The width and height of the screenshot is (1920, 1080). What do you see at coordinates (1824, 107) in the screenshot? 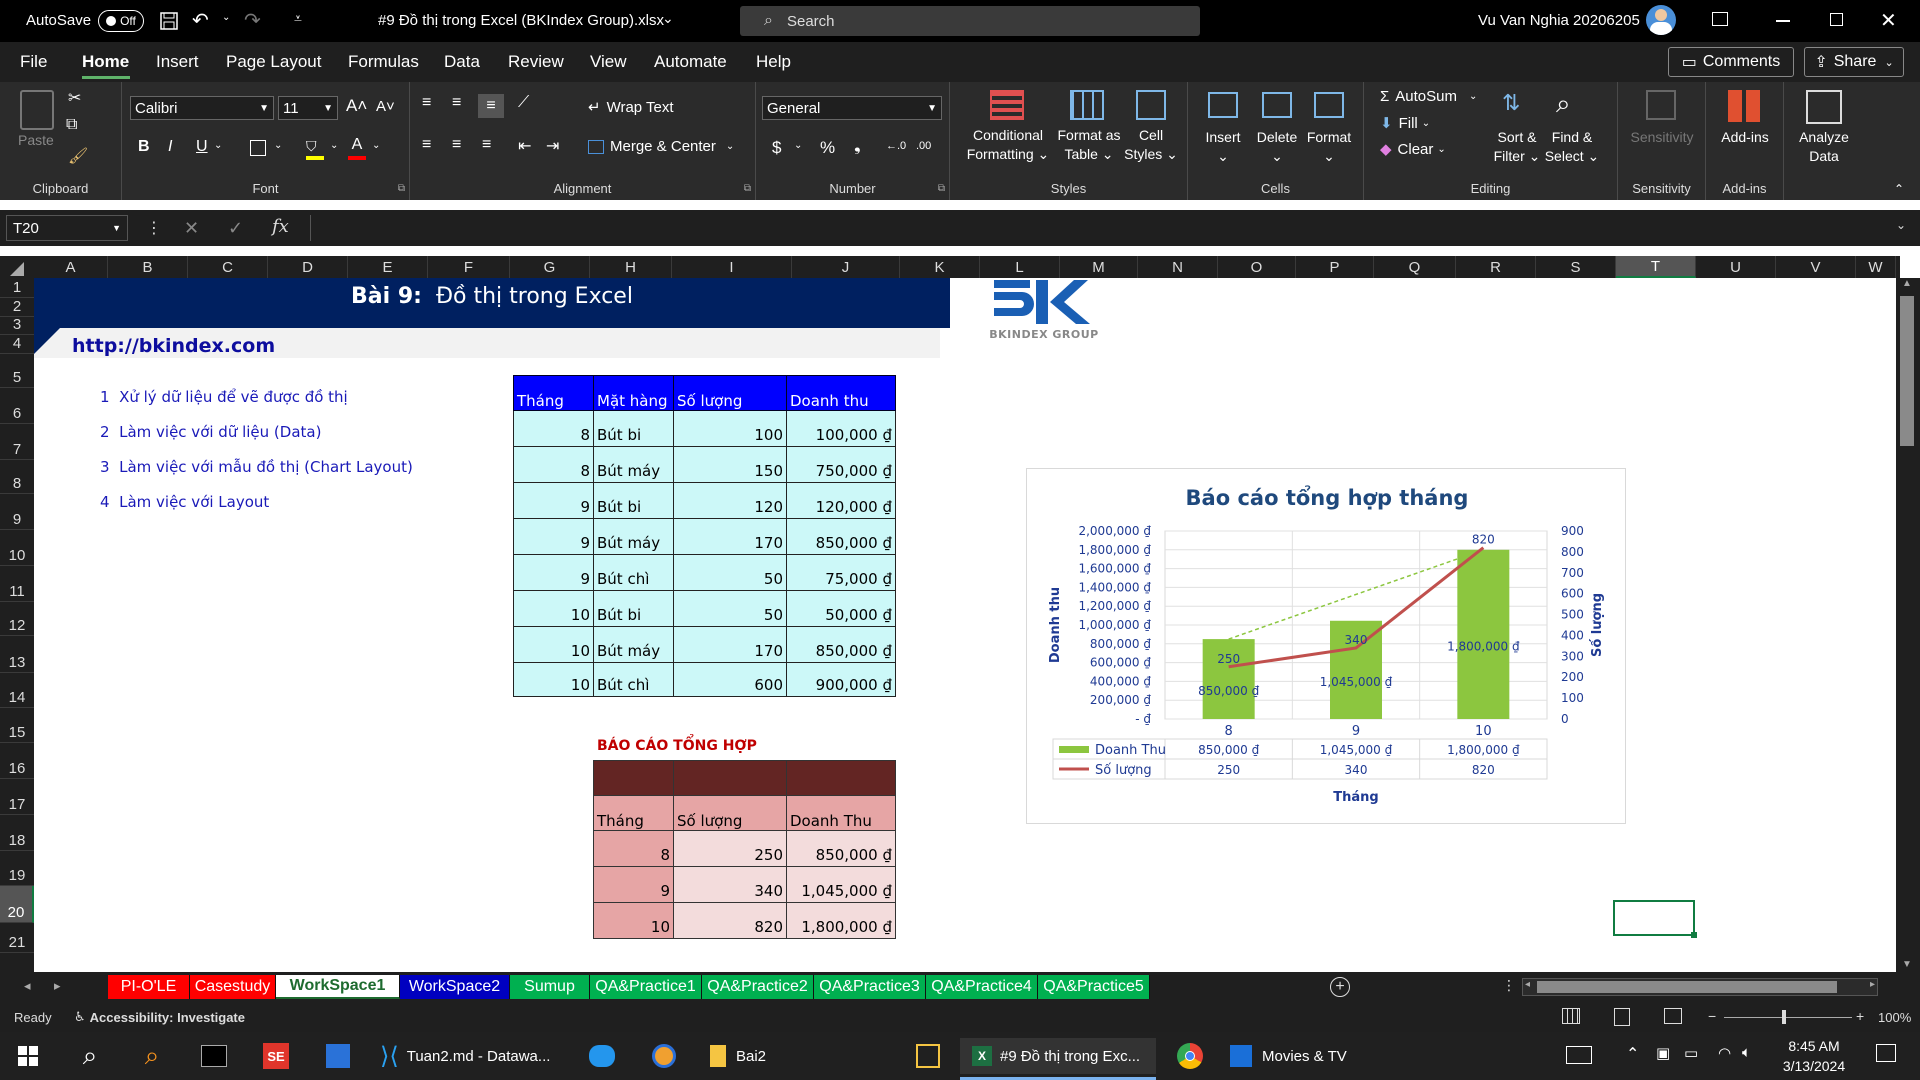
I see `analyze-data-icon` at bounding box center [1824, 107].